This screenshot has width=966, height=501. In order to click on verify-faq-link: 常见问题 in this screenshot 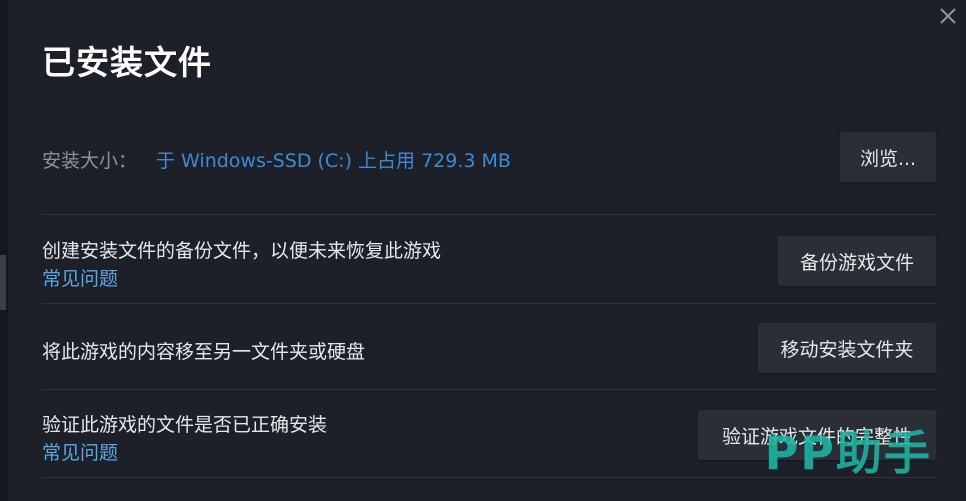, I will do `click(80, 451)`.